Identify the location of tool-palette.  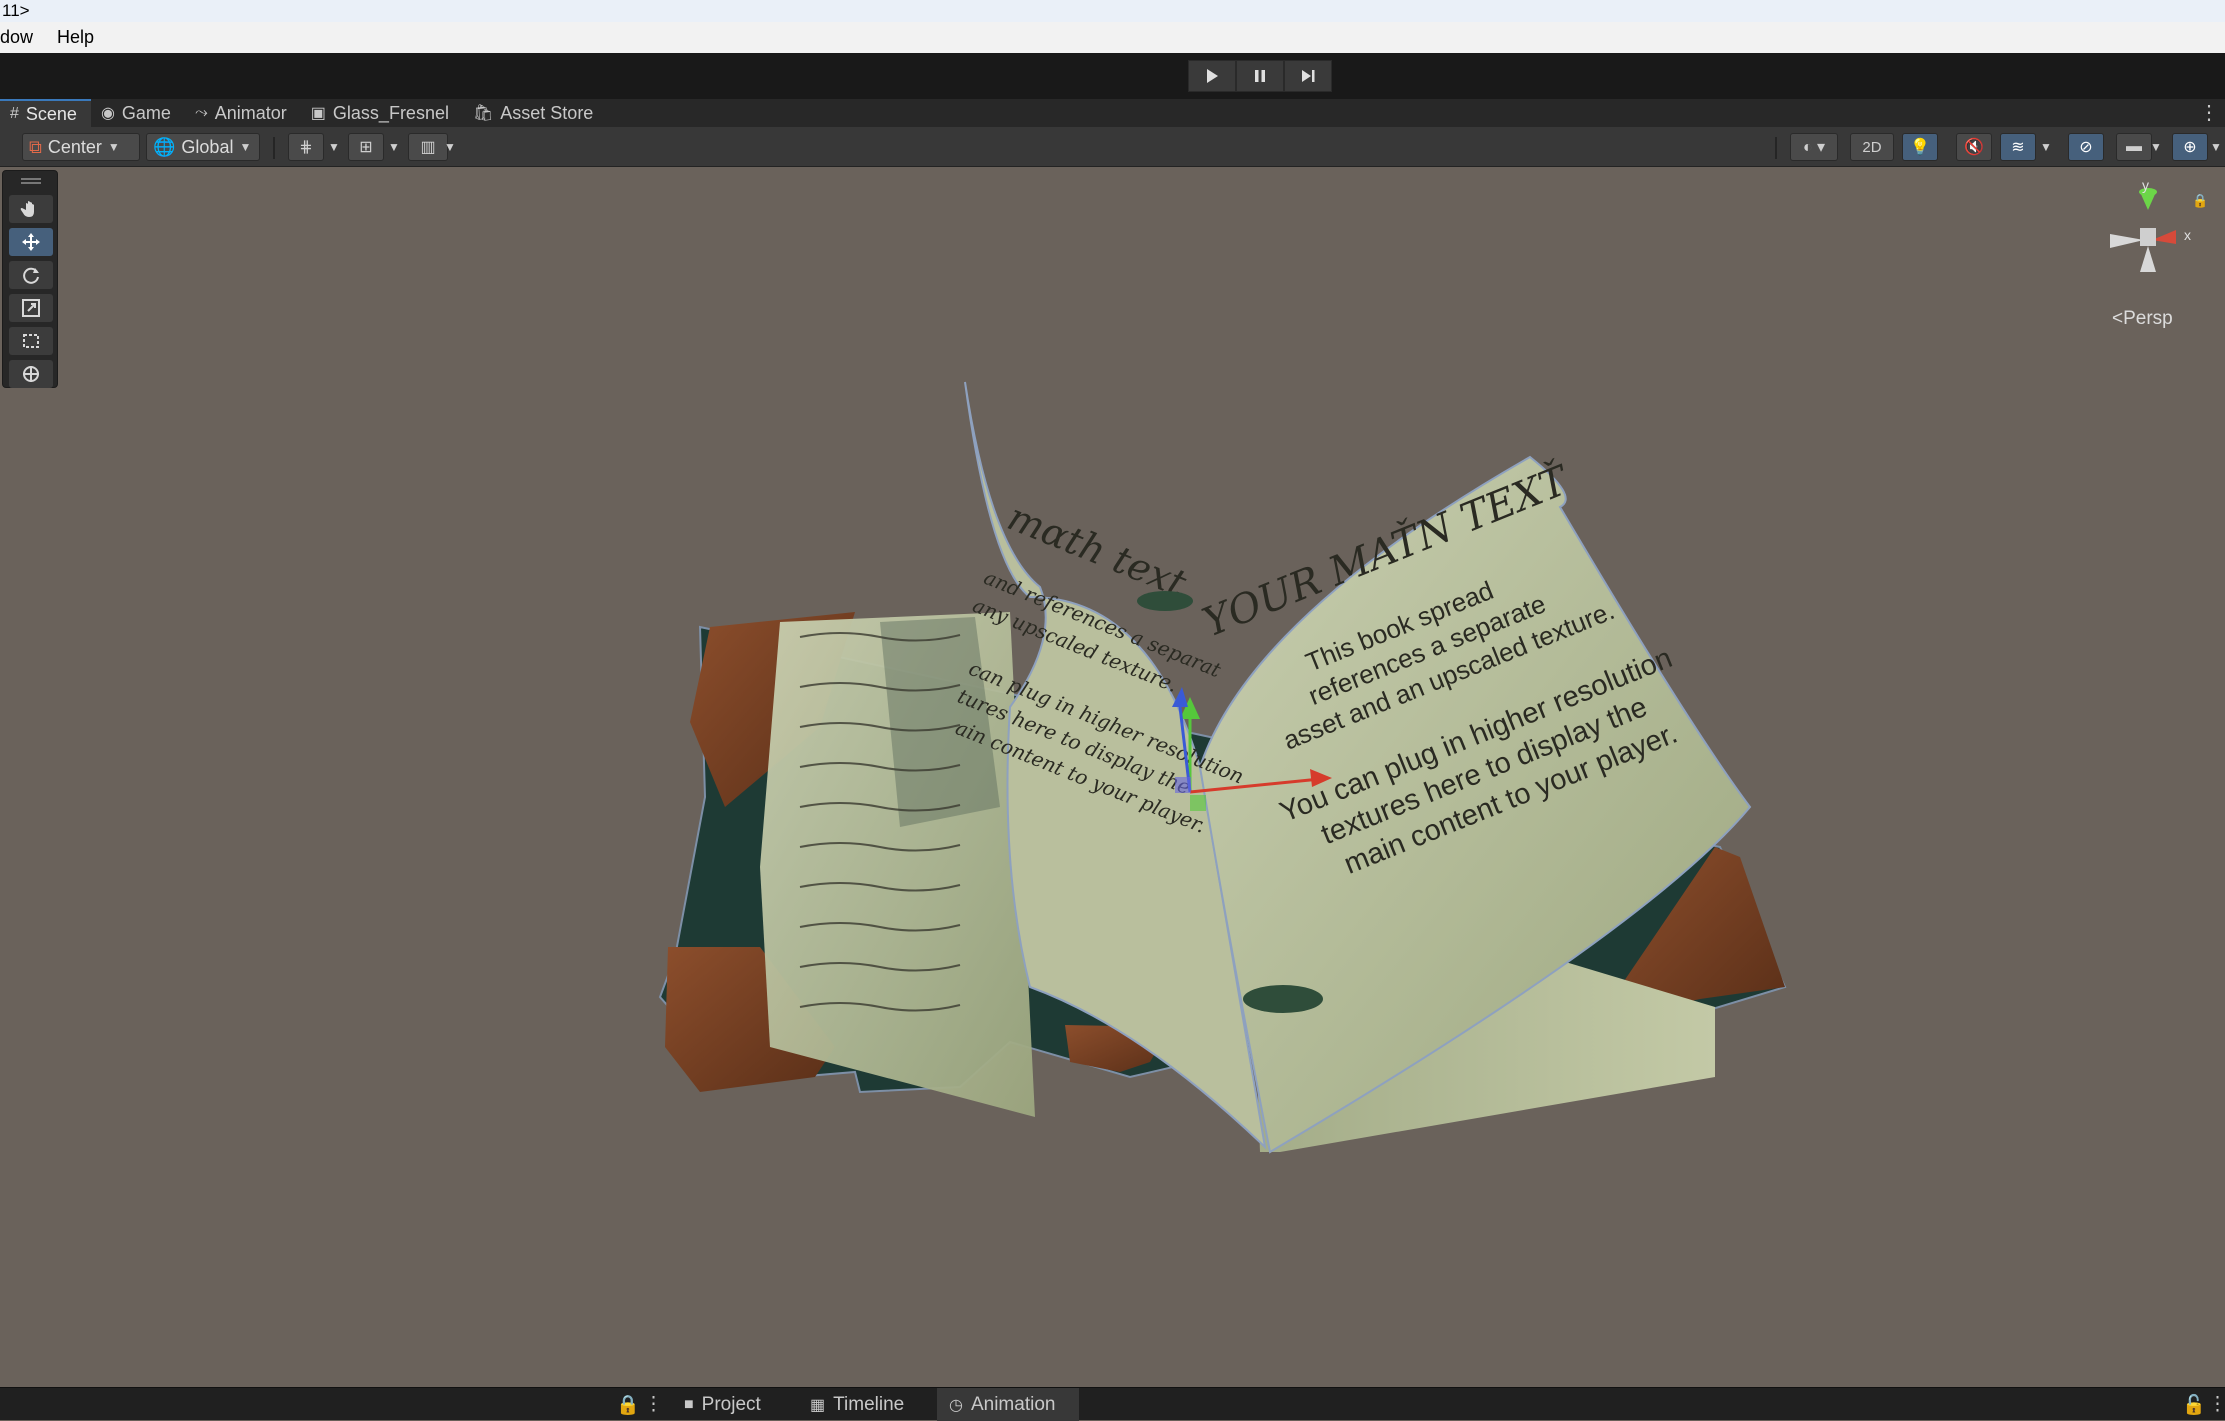
(30, 279).